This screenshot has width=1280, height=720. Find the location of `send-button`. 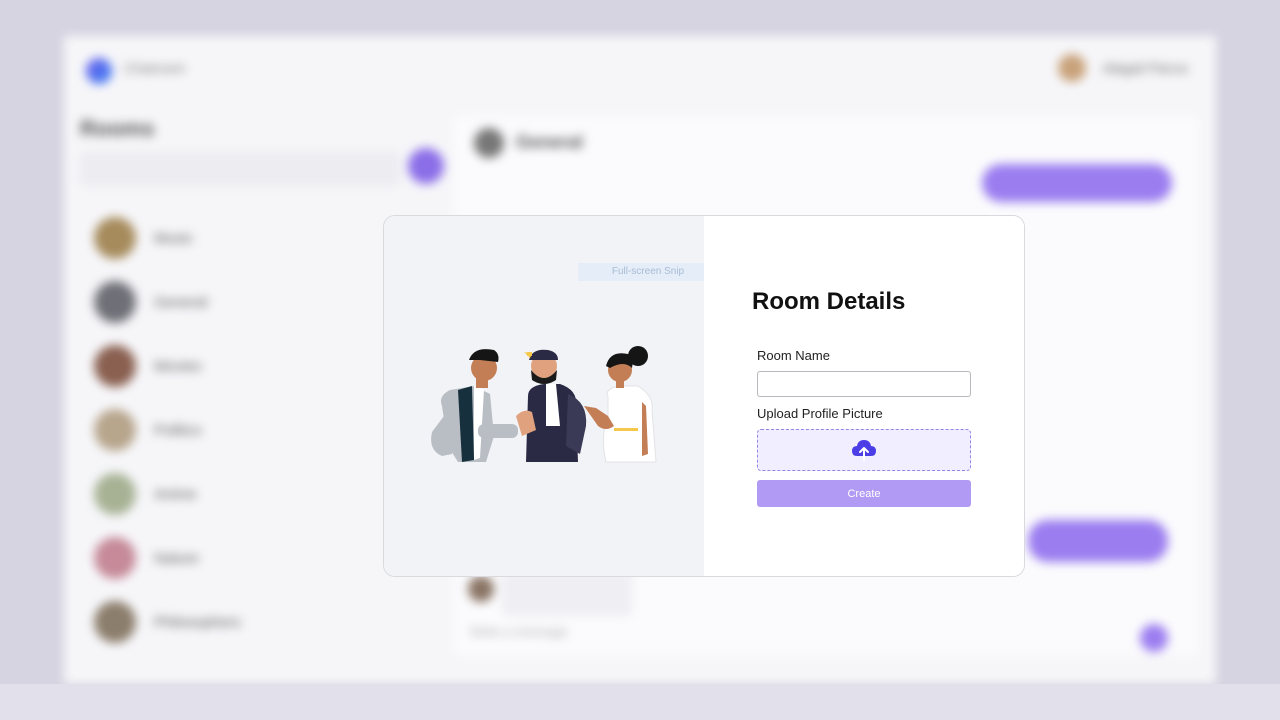

send-button is located at coordinates (1154, 638).